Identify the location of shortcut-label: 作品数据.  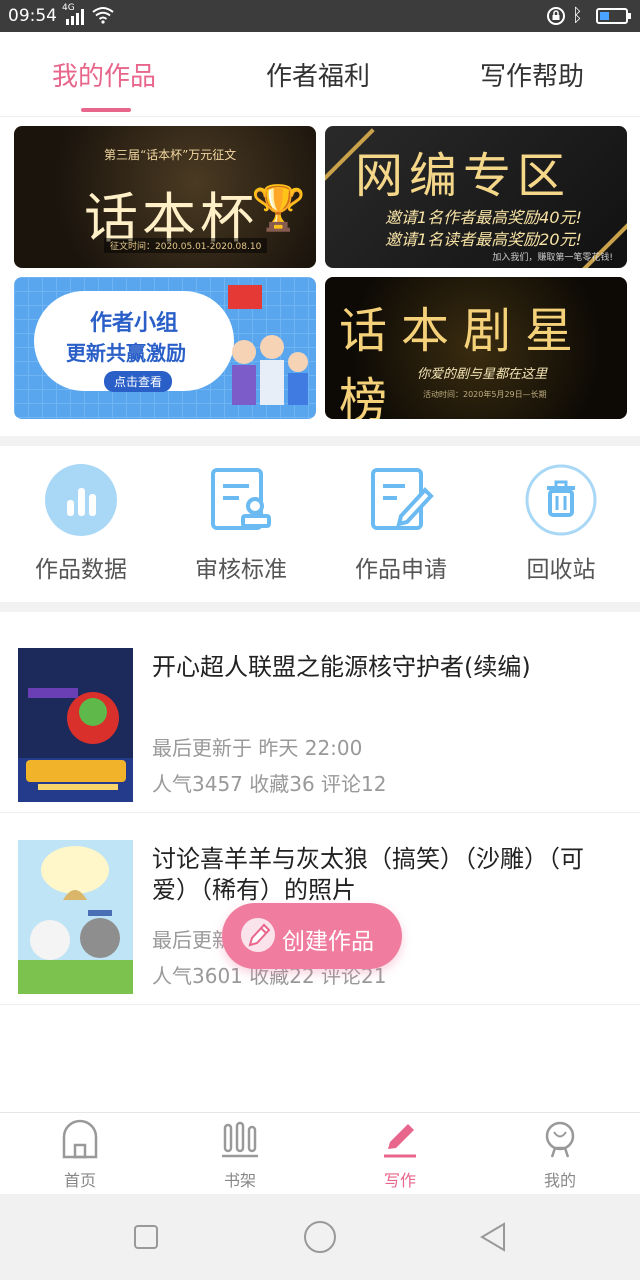
(81, 570).